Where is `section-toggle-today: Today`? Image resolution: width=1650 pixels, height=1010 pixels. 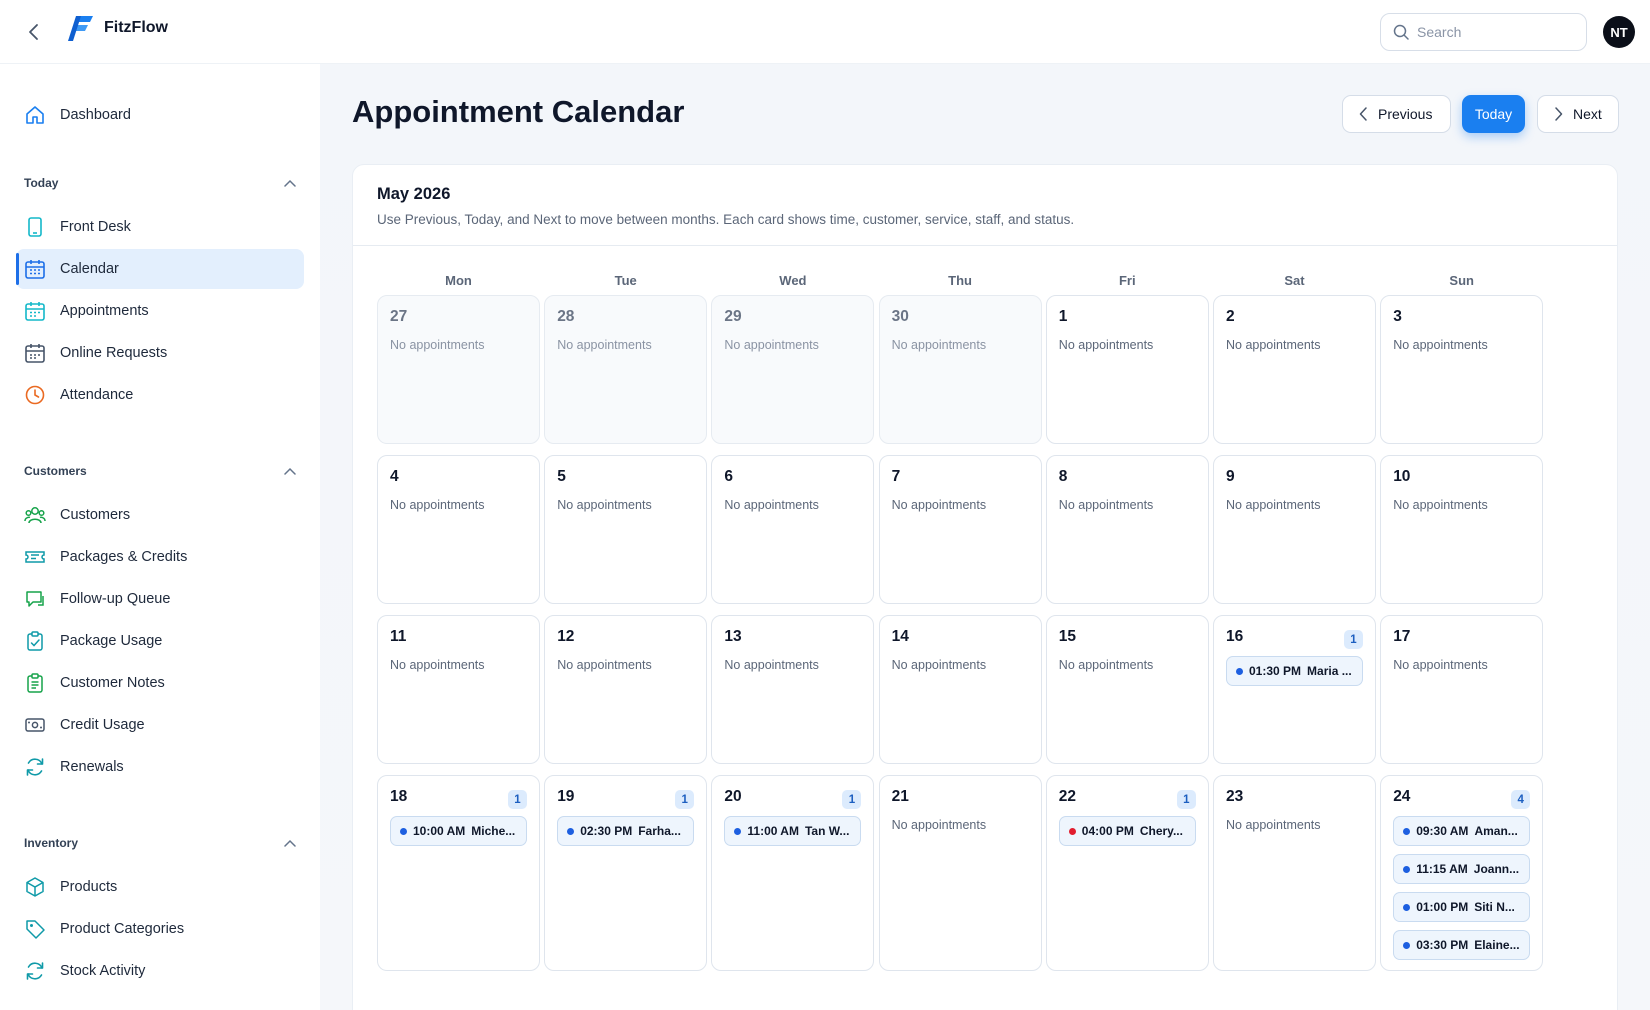 section-toggle-today: Today is located at coordinates (160, 183).